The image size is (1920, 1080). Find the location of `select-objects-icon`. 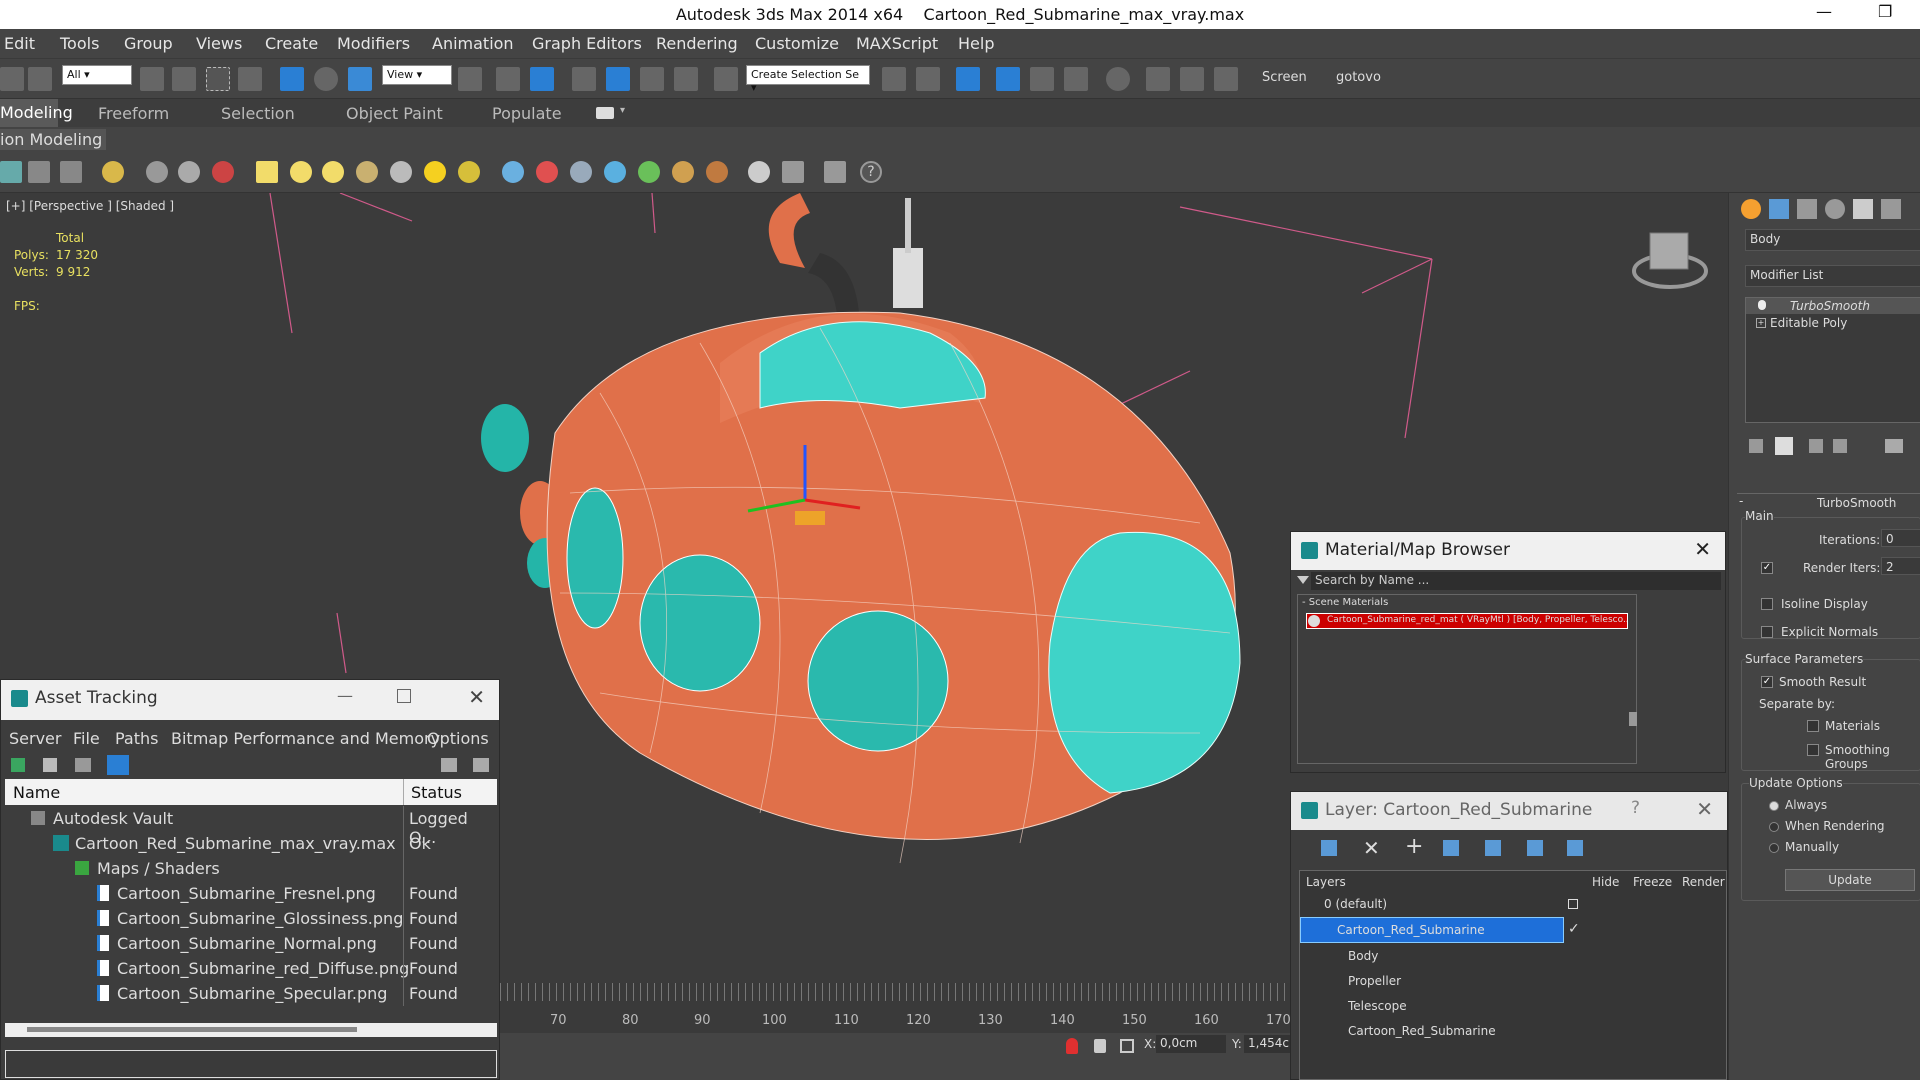

select-objects-icon is located at coordinates (1451, 848).